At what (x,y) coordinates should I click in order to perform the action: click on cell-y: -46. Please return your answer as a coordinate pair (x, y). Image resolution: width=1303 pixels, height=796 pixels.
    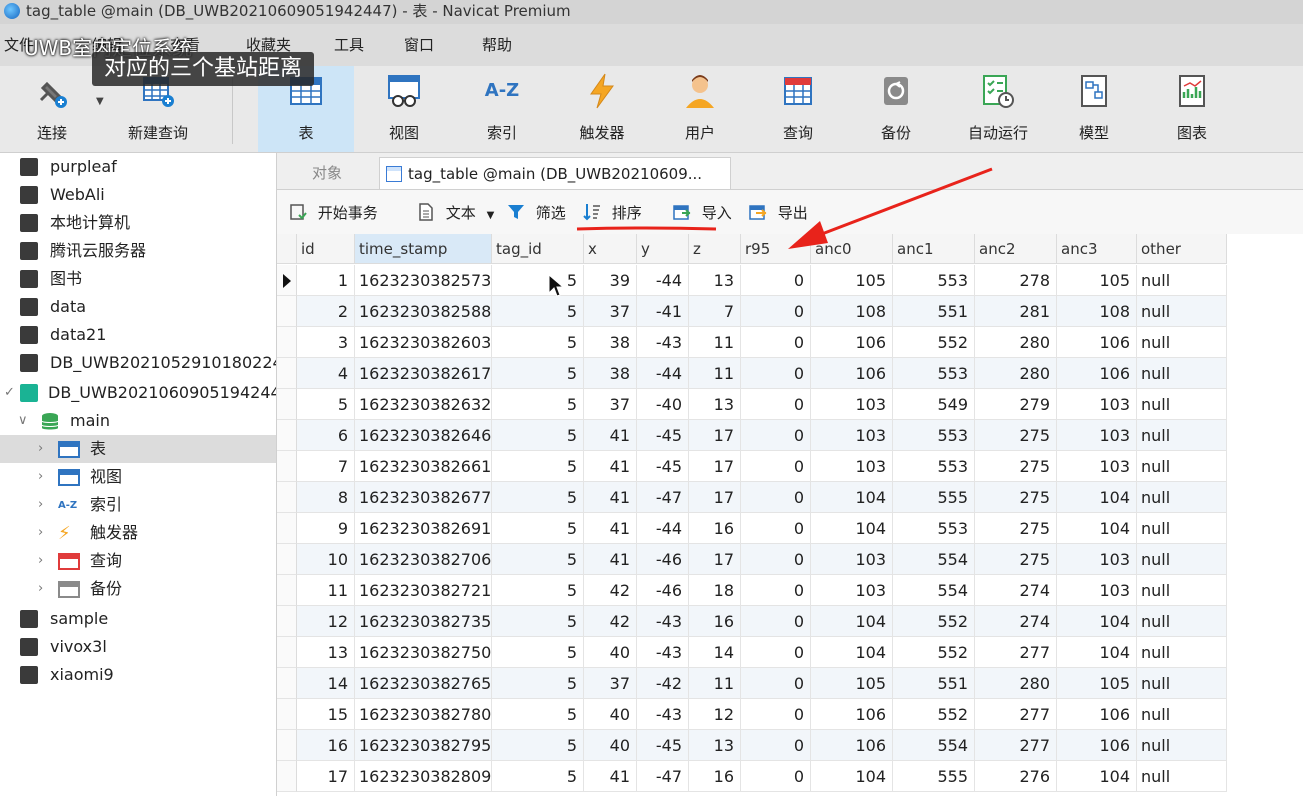
    Looking at the image, I should click on (663, 559).